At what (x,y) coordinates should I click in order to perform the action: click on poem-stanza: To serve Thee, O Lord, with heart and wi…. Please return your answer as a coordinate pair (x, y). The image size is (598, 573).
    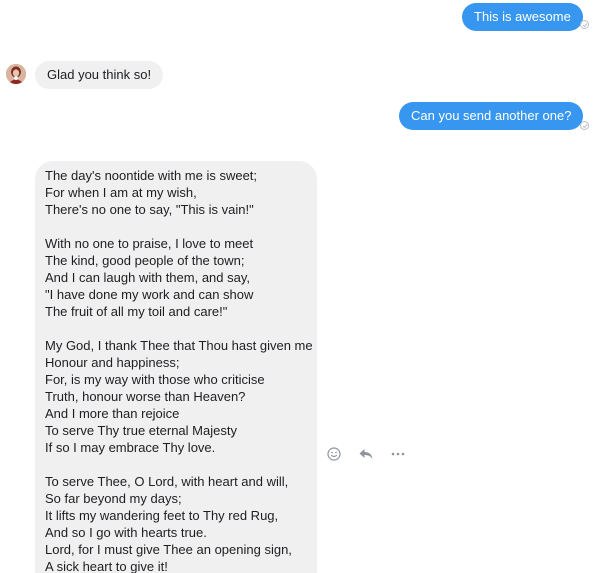
    Looking at the image, I should click on (176, 523).